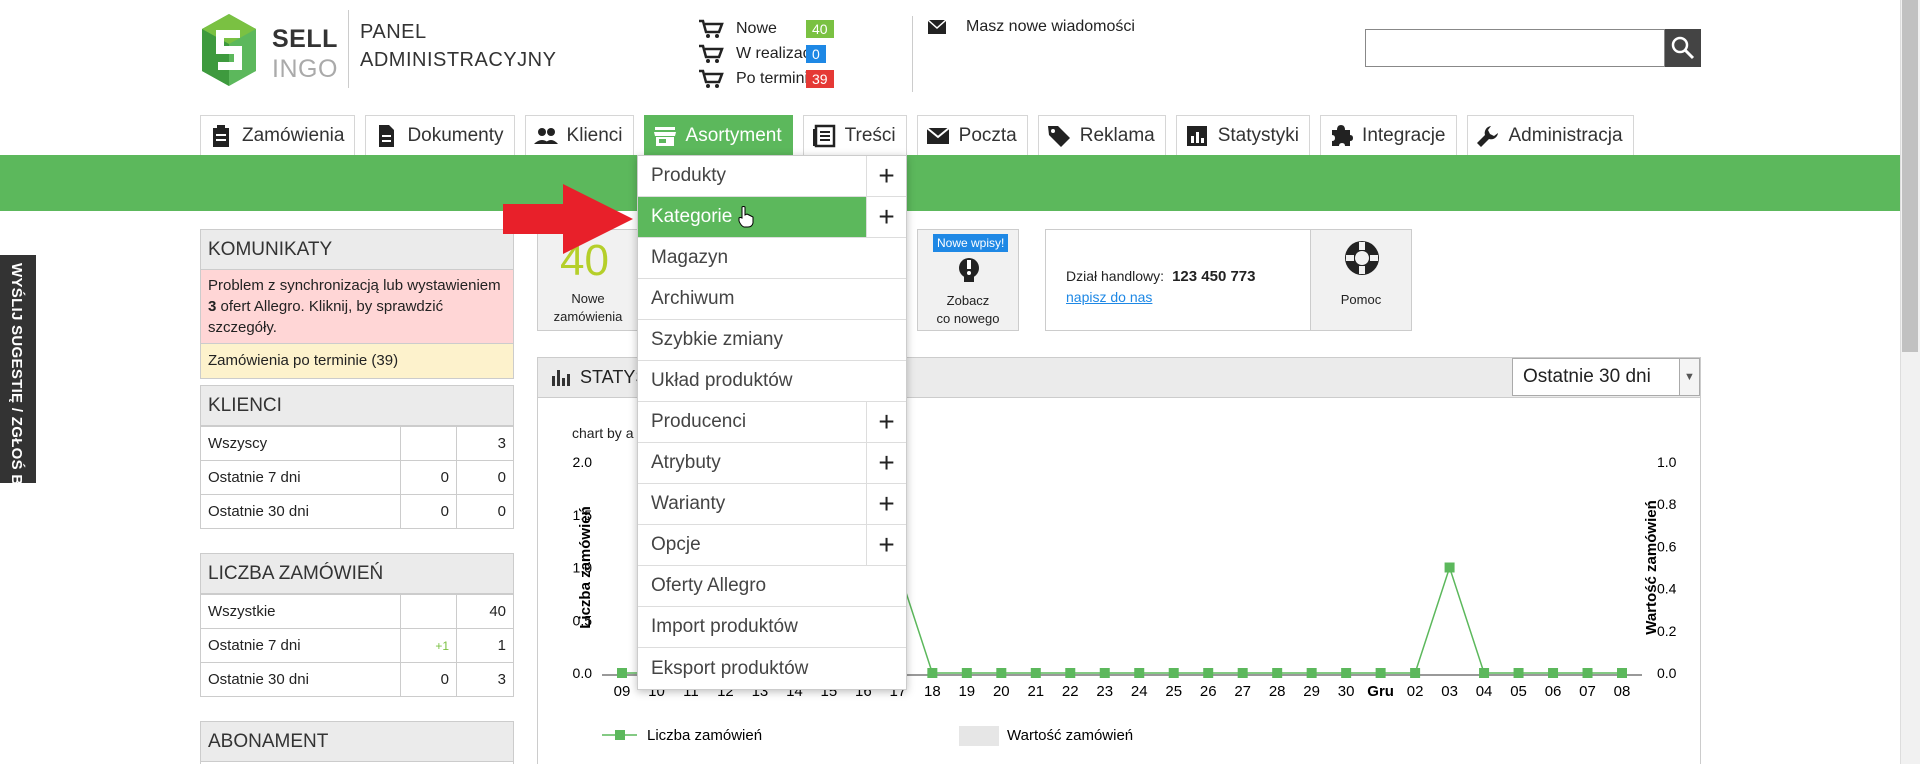 The width and height of the screenshot is (1920, 764). I want to click on search-input, so click(1515, 48).